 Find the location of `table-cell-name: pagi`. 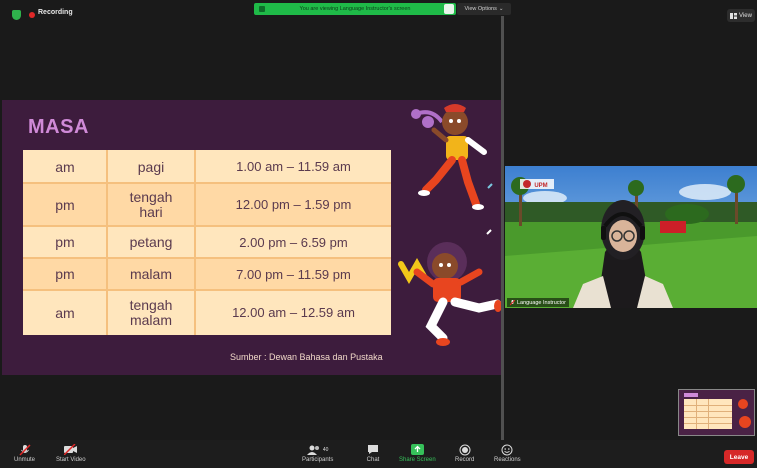

table-cell-name: pagi is located at coordinates (151, 166).